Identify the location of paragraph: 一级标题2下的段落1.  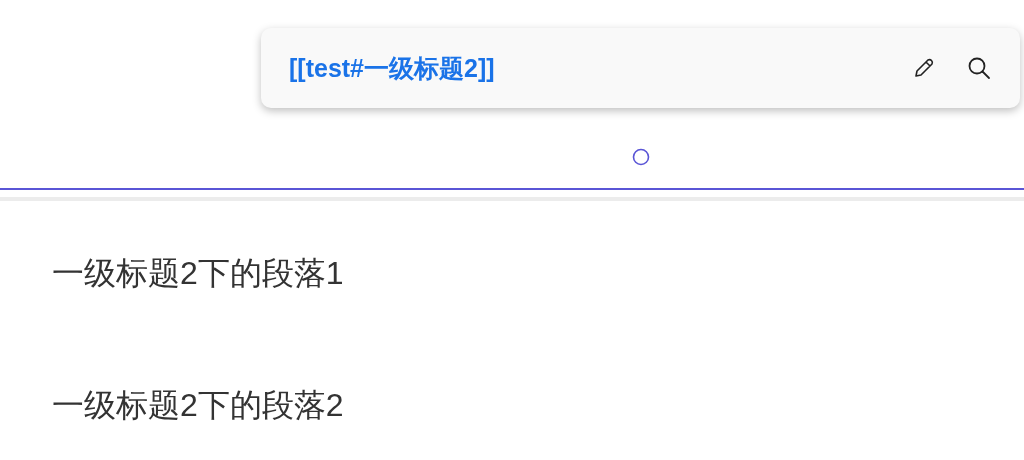
(198, 273).